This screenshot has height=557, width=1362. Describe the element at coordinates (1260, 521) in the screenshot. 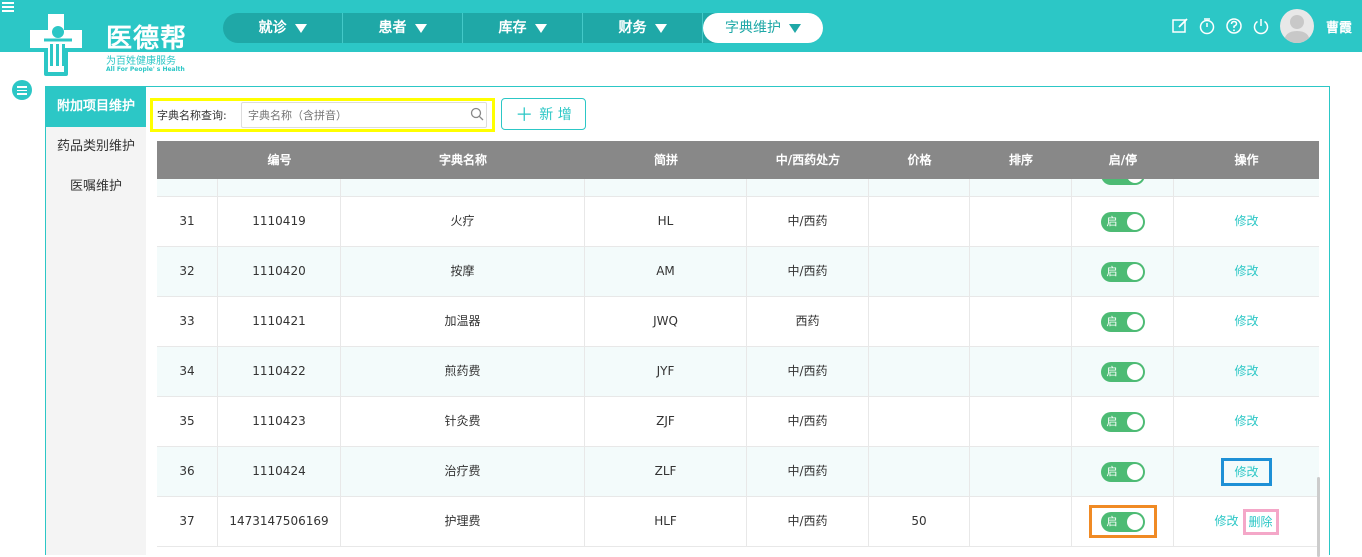

I see `delete-link: 删除` at that location.